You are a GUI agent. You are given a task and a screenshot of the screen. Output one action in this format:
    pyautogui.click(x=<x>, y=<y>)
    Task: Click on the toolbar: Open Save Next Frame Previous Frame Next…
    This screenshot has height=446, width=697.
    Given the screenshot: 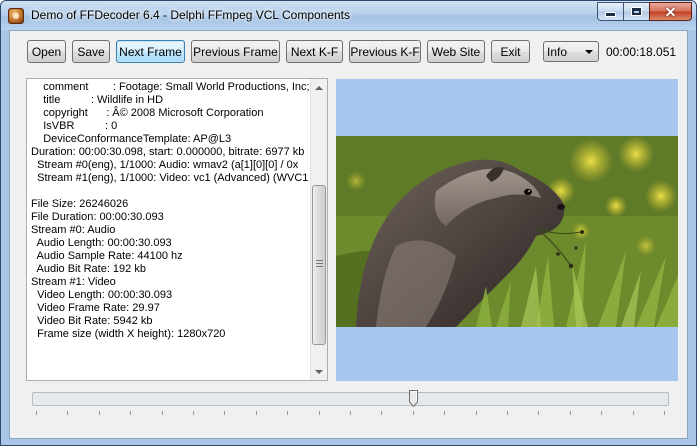 What is the action you would take?
    pyautogui.click(x=349, y=53)
    